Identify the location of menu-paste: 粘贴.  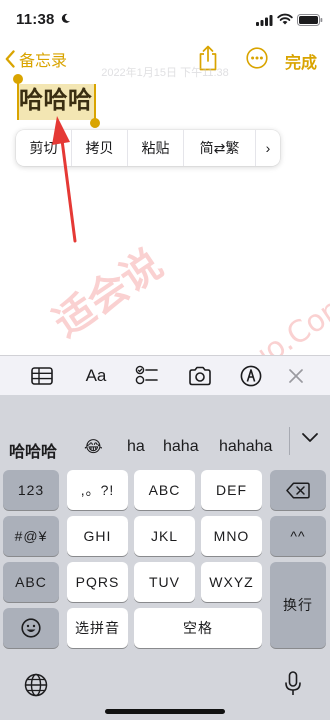
(156, 148).